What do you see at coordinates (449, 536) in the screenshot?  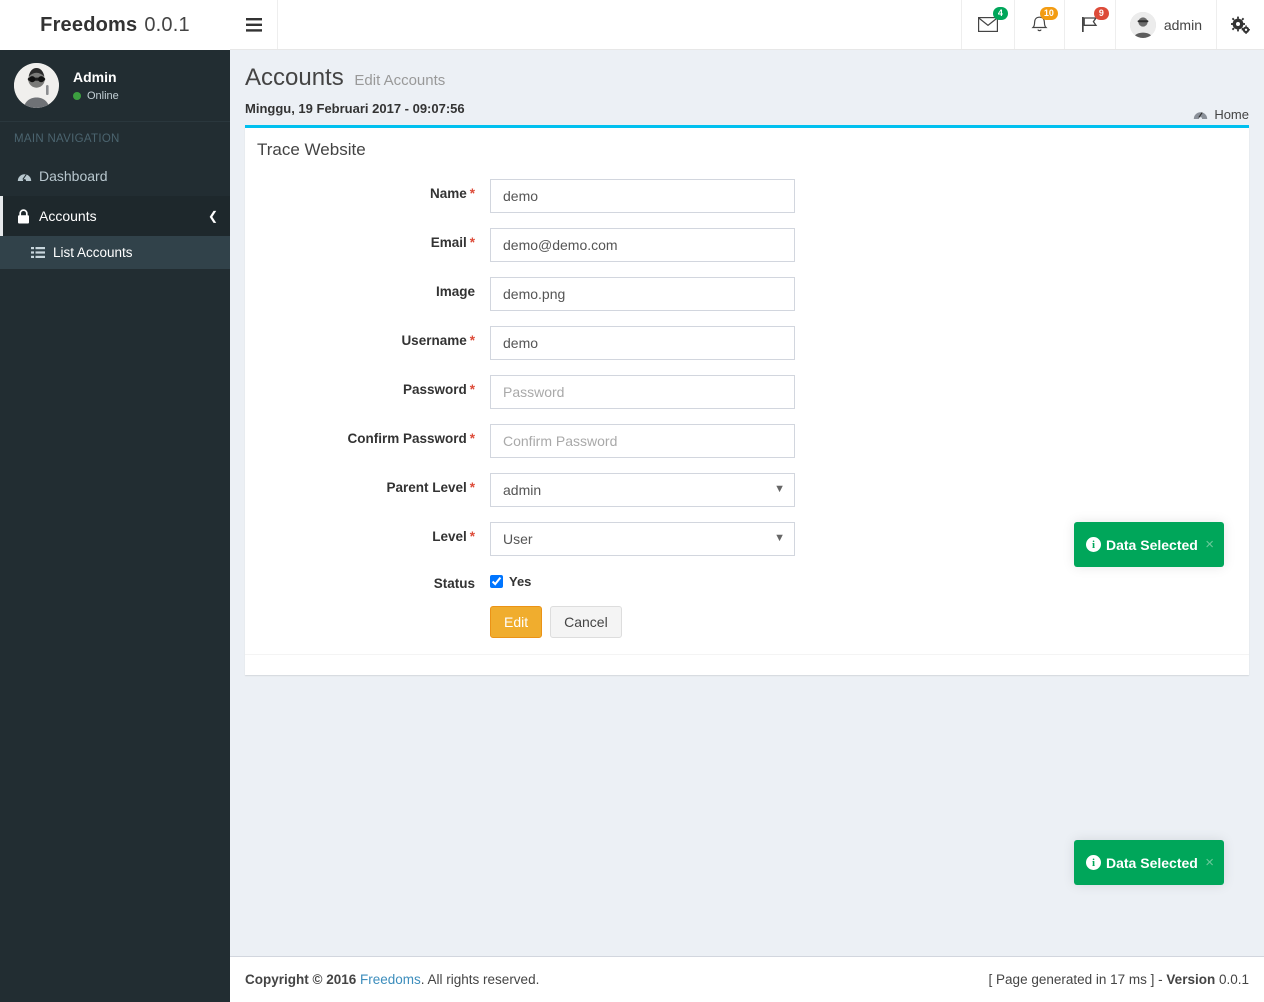 I see `label-level-text: Level` at bounding box center [449, 536].